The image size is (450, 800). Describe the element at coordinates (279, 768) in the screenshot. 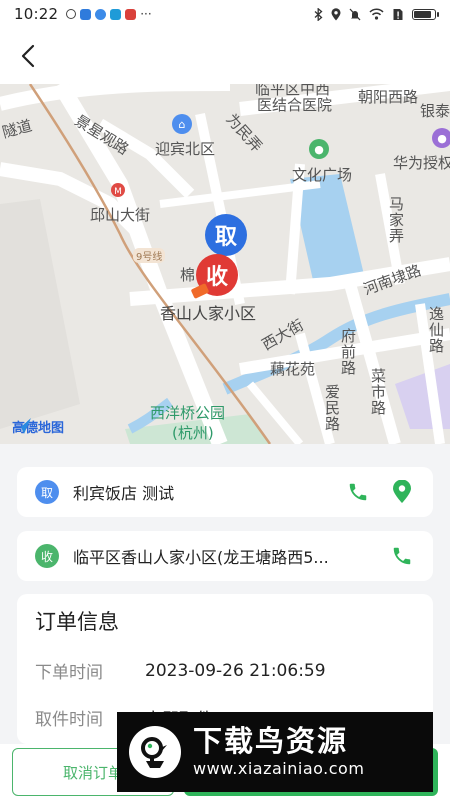

I see `watermark-url: www.xiazainiao.com` at that location.